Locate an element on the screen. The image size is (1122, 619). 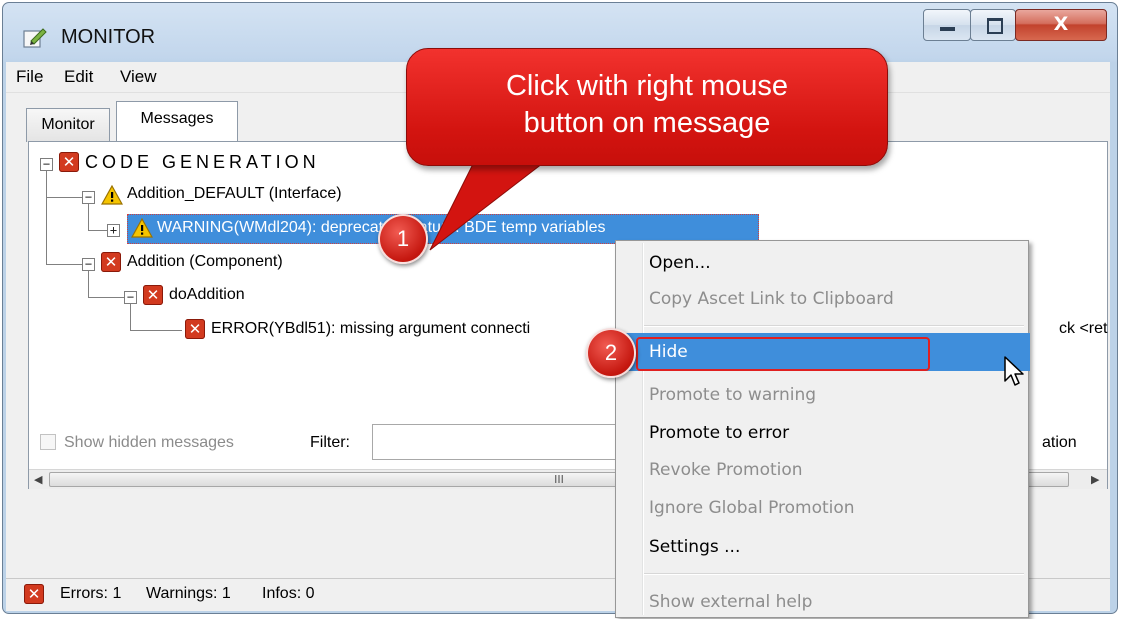
scroll-right-icon: ▶ is located at coordinates (1095, 479).